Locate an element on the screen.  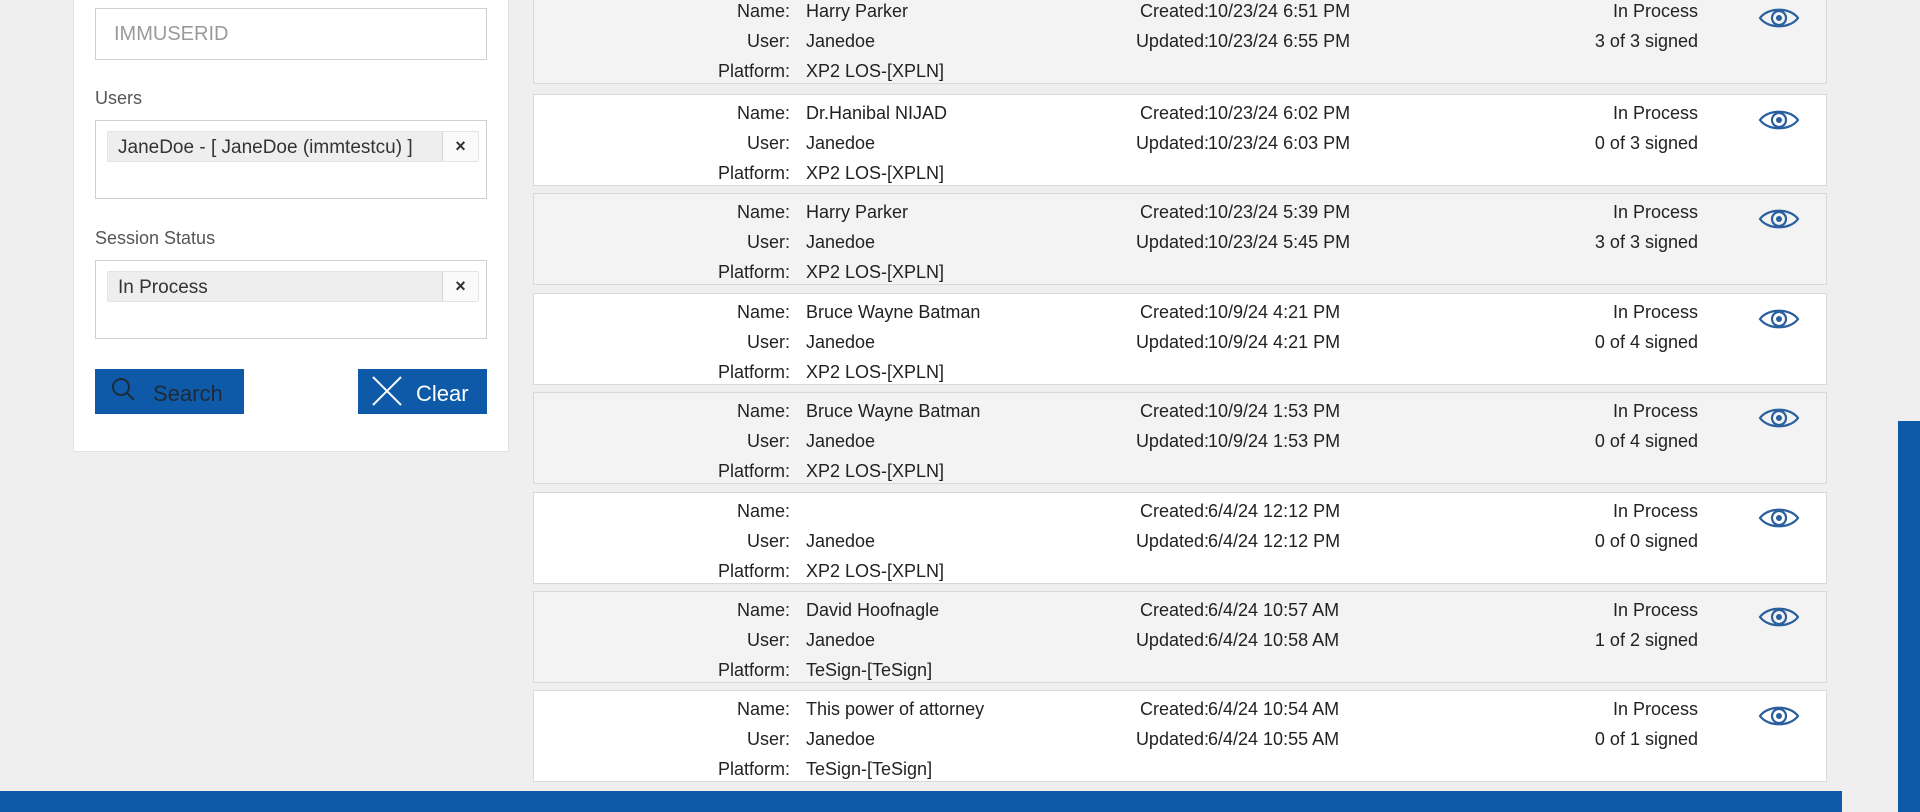
users-chip-remove-button: × is located at coordinates (460, 146).